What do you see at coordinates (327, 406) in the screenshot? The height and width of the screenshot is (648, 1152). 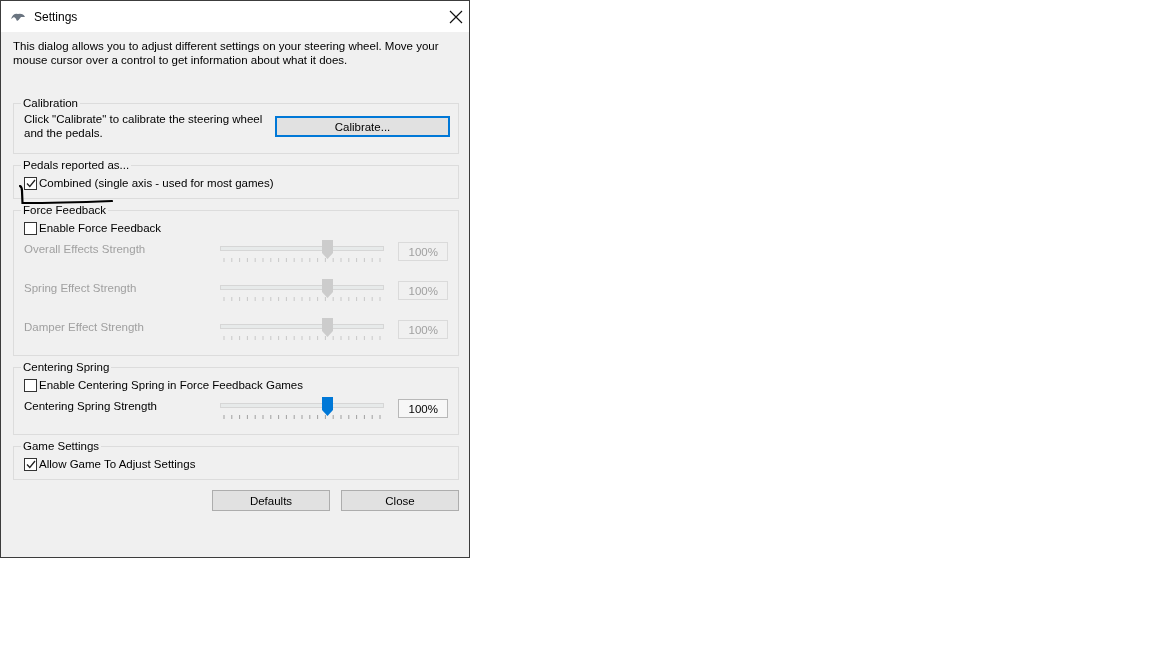 I see `slider-thumb` at bounding box center [327, 406].